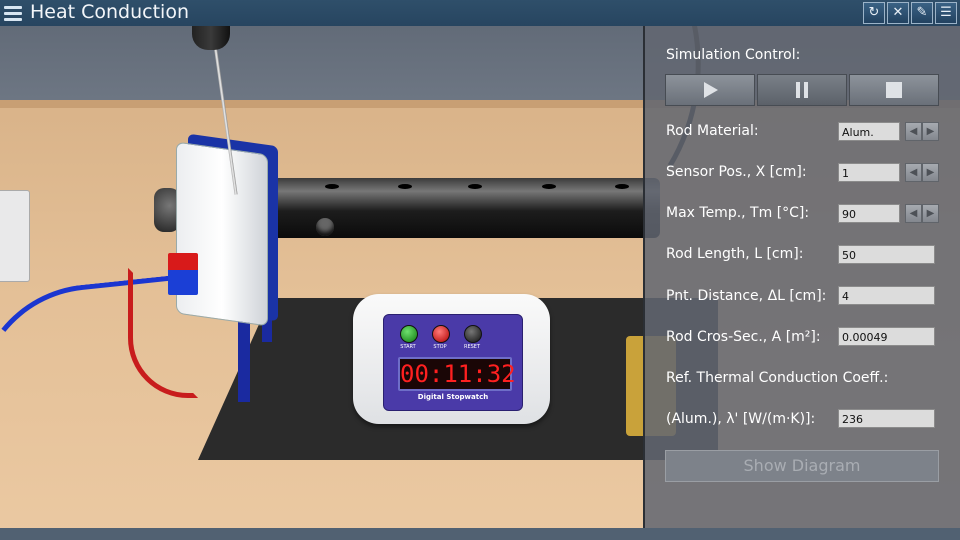 Image resolution: width=960 pixels, height=540 pixels. I want to click on pause-icon, so click(802, 90).